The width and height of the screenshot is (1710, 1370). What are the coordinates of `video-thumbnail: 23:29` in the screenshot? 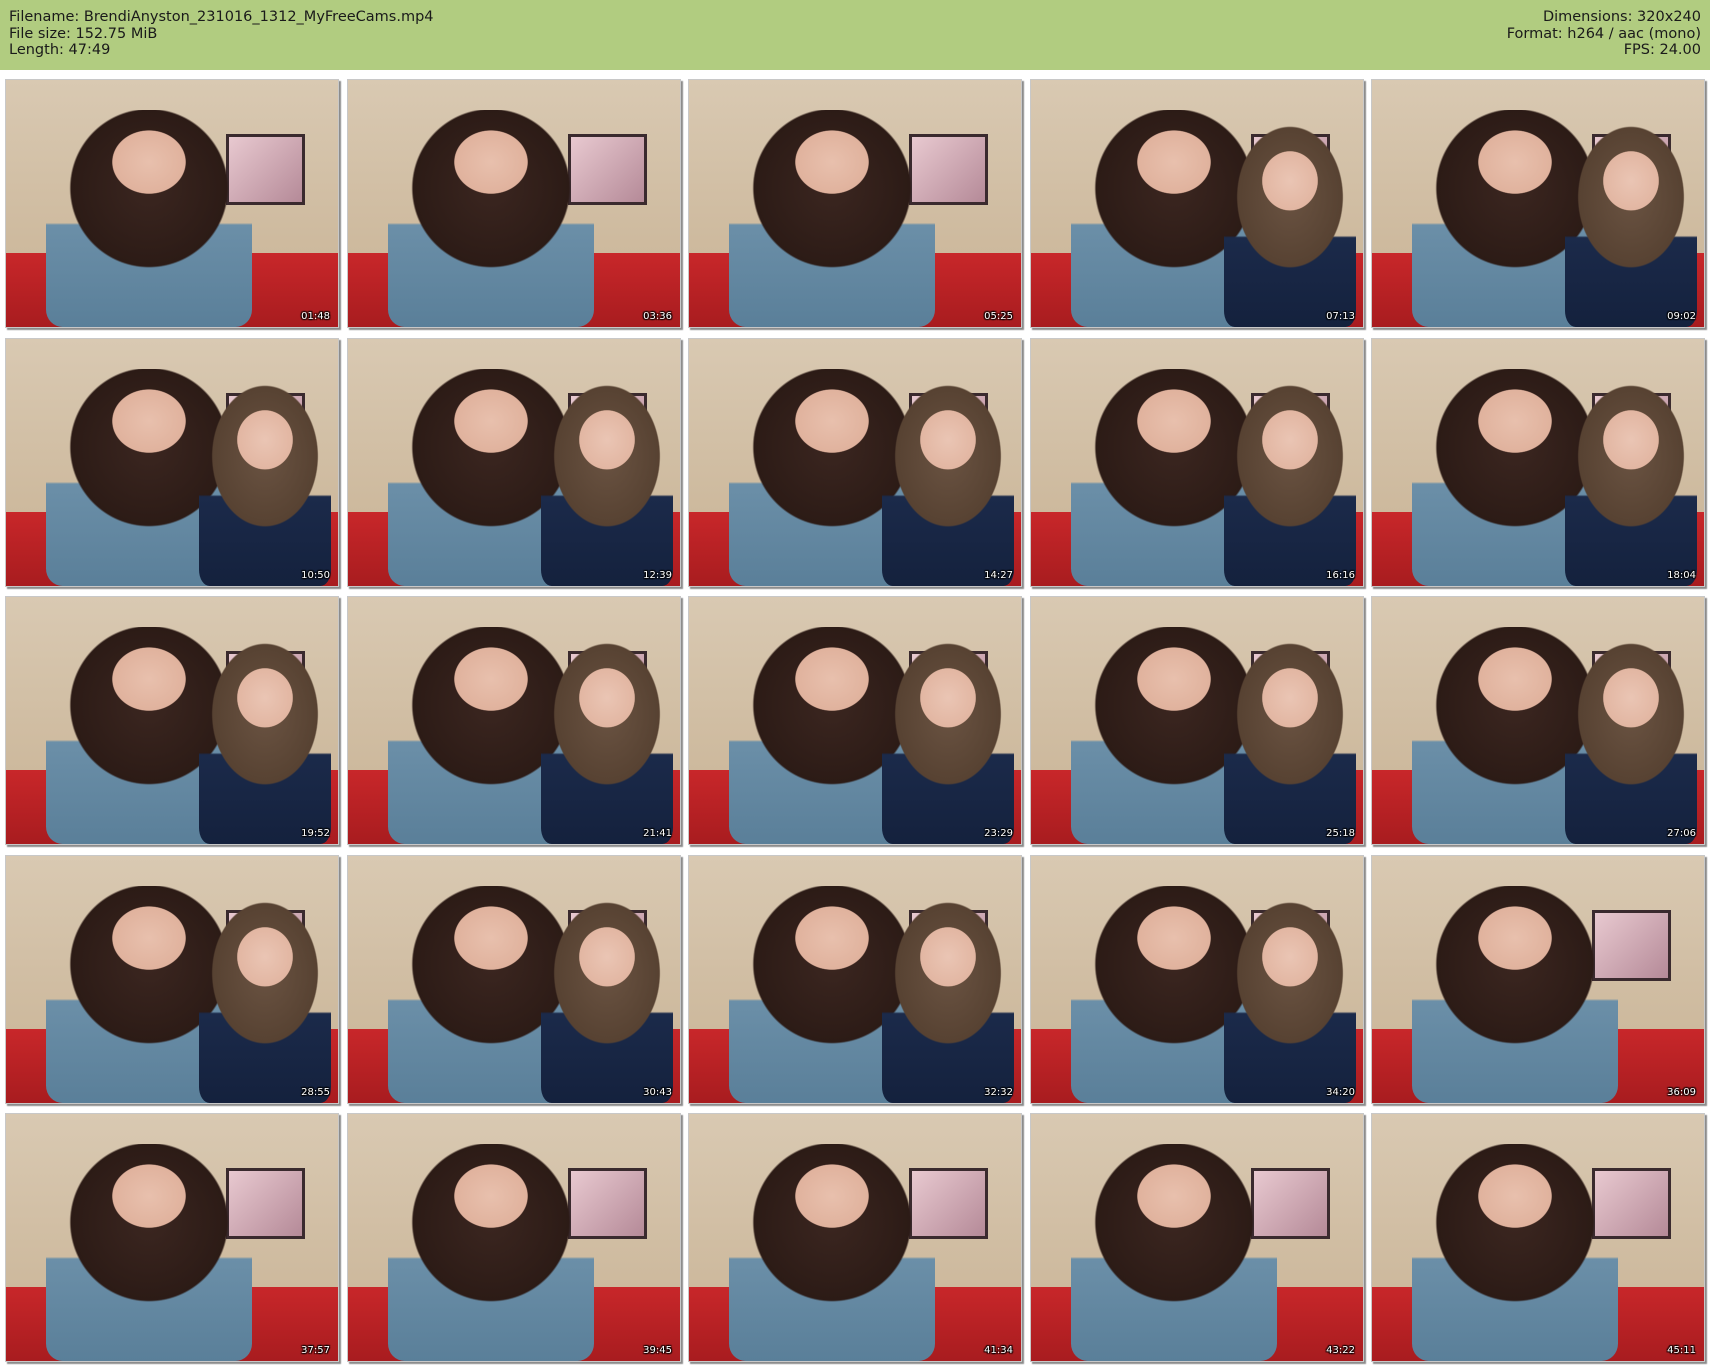 It's located at (855, 720).